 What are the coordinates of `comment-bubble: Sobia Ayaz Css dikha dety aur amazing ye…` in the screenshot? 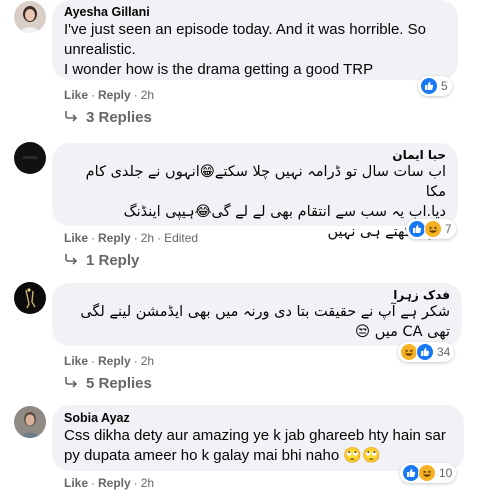 It's located at (258, 438).